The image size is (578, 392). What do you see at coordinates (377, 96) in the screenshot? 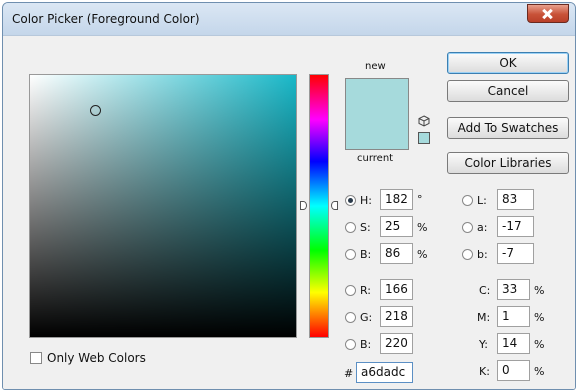
I see `new-color-swatch` at bounding box center [377, 96].